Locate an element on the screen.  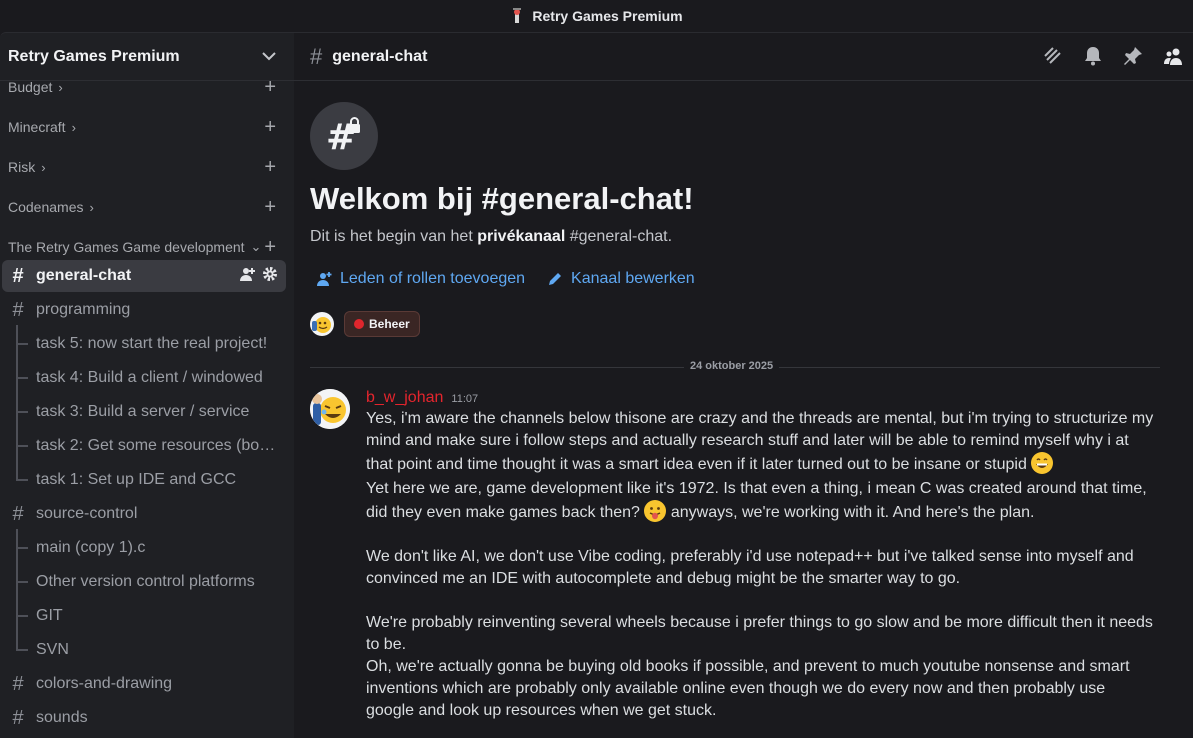
message-header: b_w_johan 11:07 is located at coordinates (422, 398).